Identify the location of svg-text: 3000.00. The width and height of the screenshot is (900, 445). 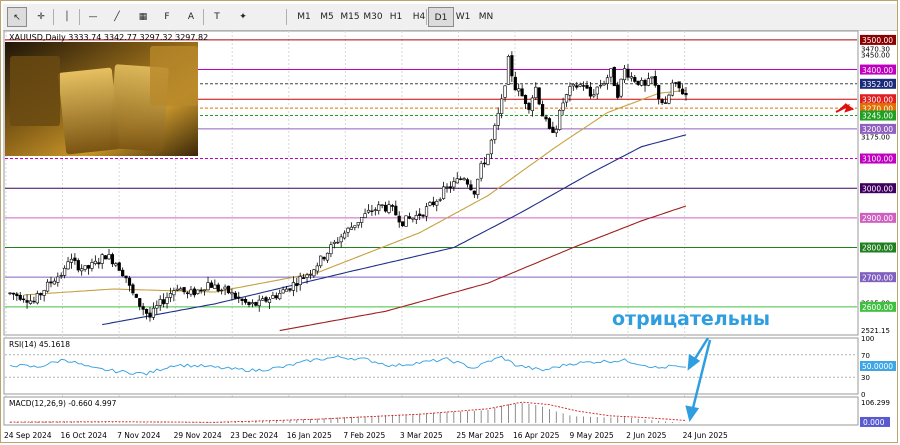
(877, 188).